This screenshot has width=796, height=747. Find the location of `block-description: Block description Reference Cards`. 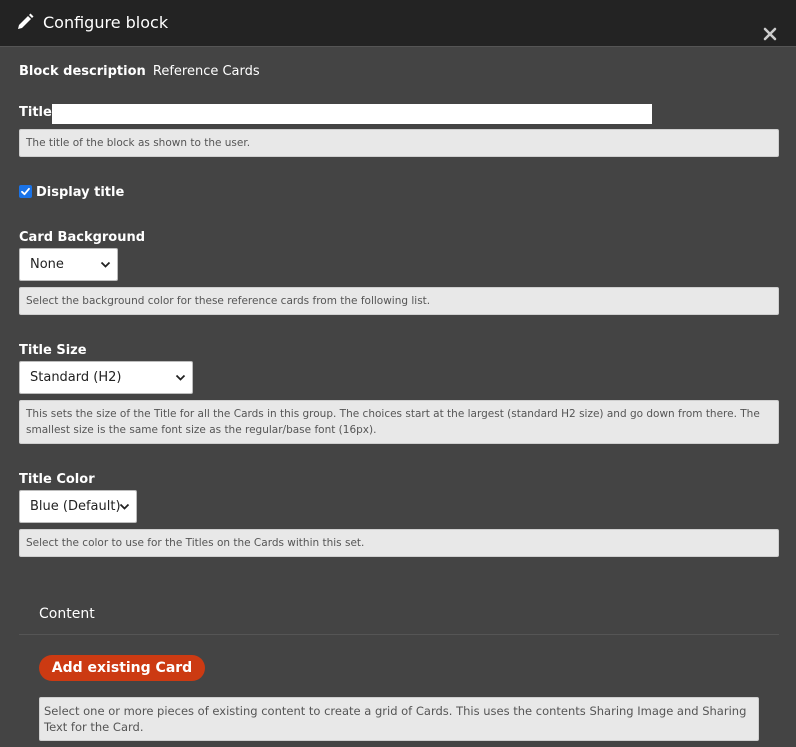

block-description: Block description Reference Cards is located at coordinates (139, 70).